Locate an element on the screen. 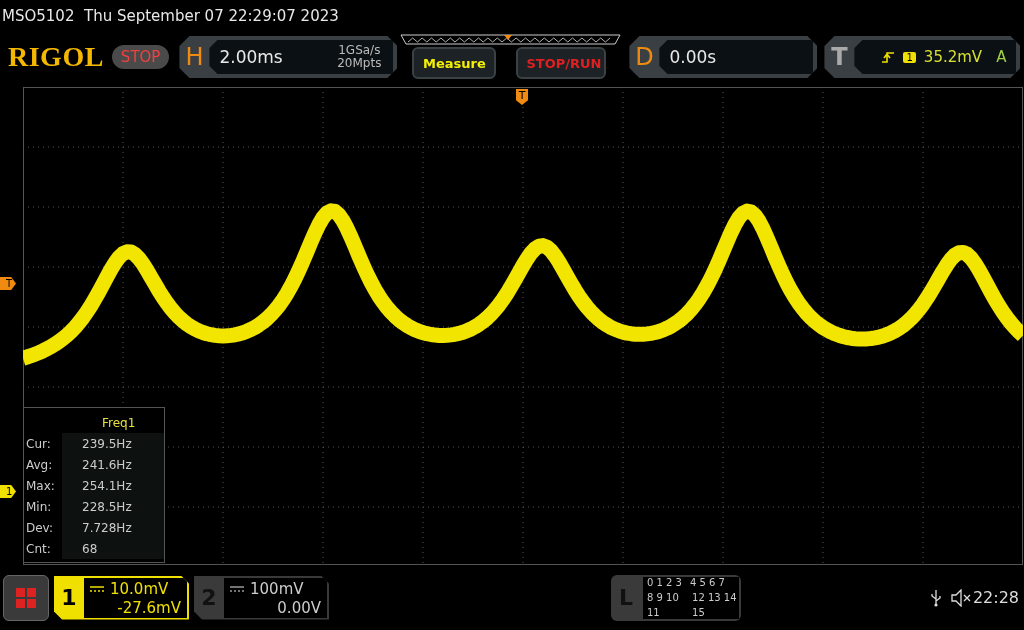 The height and width of the screenshot is (630, 1024). measurement-label: Min: is located at coordinates (39, 507).